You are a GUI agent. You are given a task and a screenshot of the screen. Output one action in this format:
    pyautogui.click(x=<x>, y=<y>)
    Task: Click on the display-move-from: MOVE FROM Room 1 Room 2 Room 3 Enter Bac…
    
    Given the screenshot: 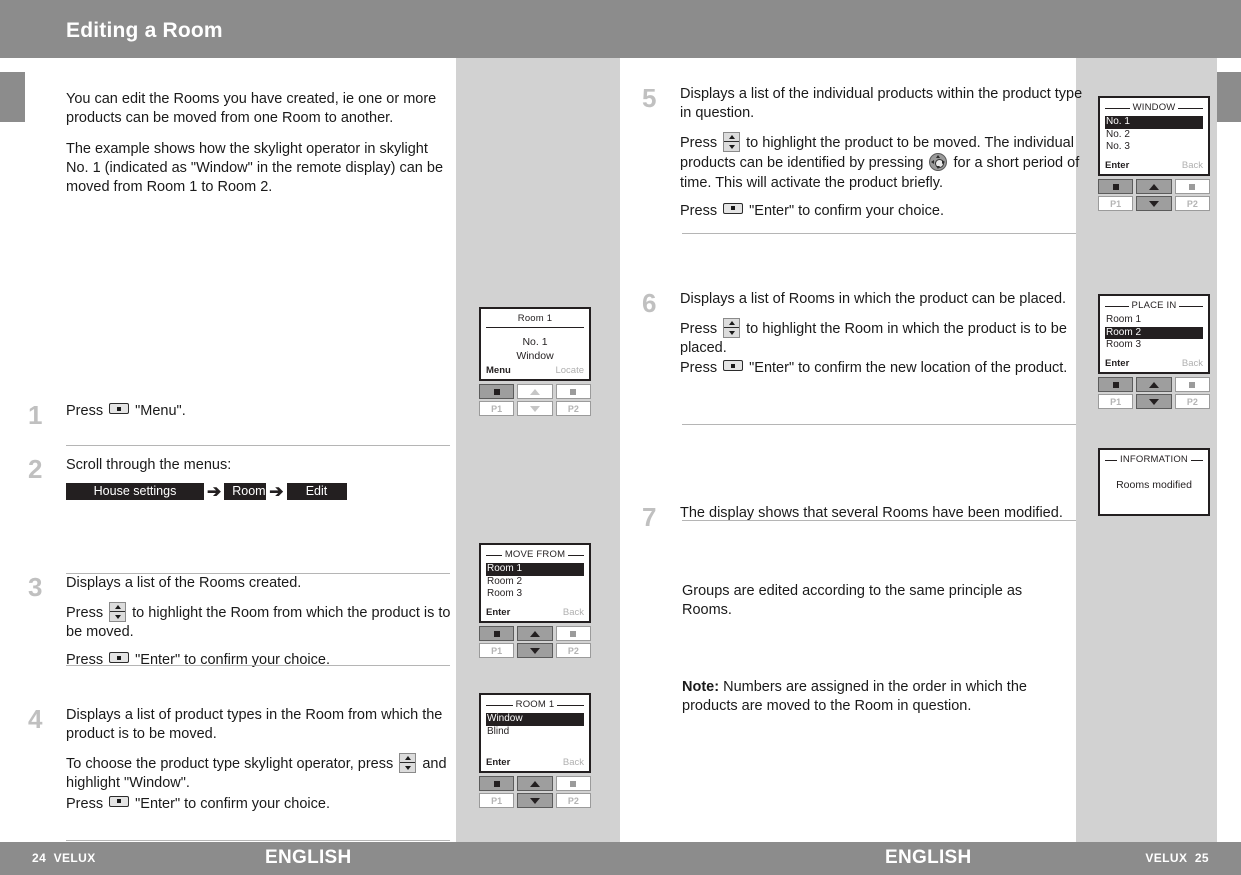 What is the action you would take?
    pyautogui.click(x=535, y=600)
    